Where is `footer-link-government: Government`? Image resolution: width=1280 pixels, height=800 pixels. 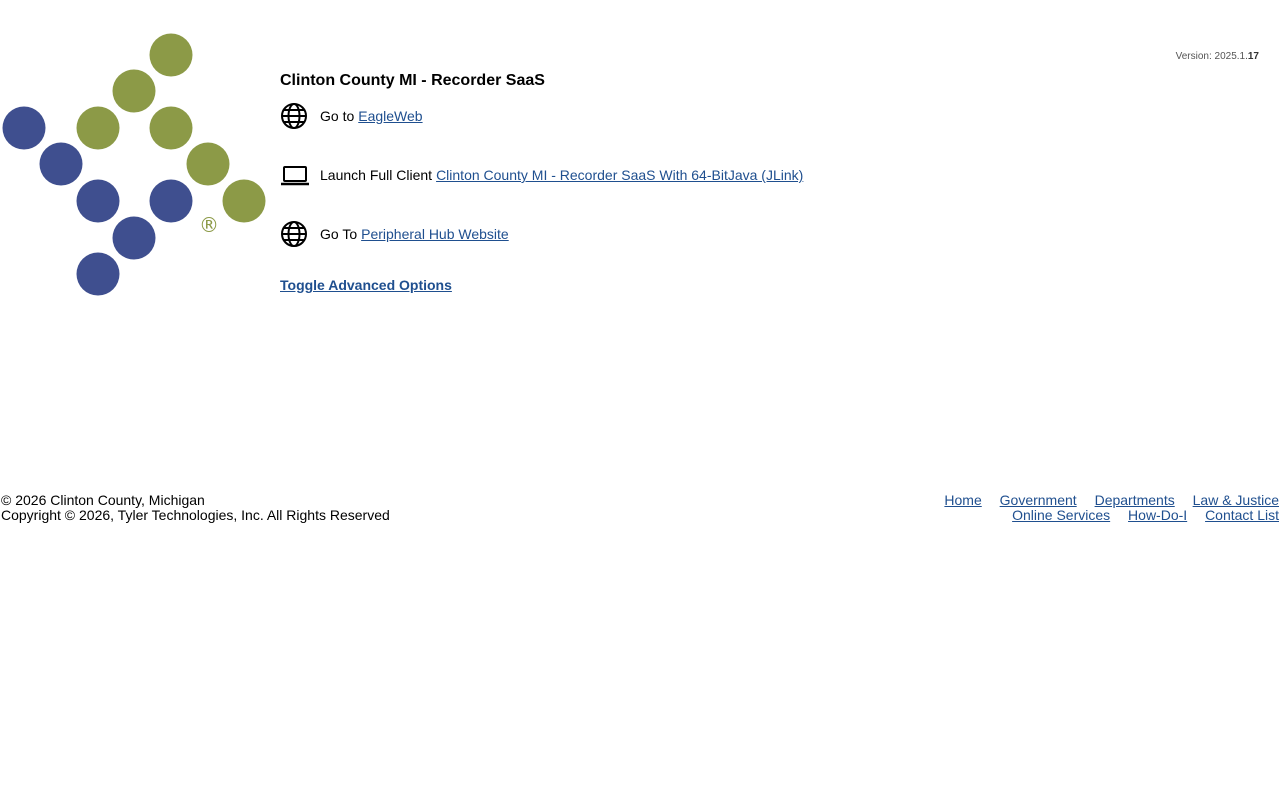 footer-link-government: Government is located at coordinates (1038, 500).